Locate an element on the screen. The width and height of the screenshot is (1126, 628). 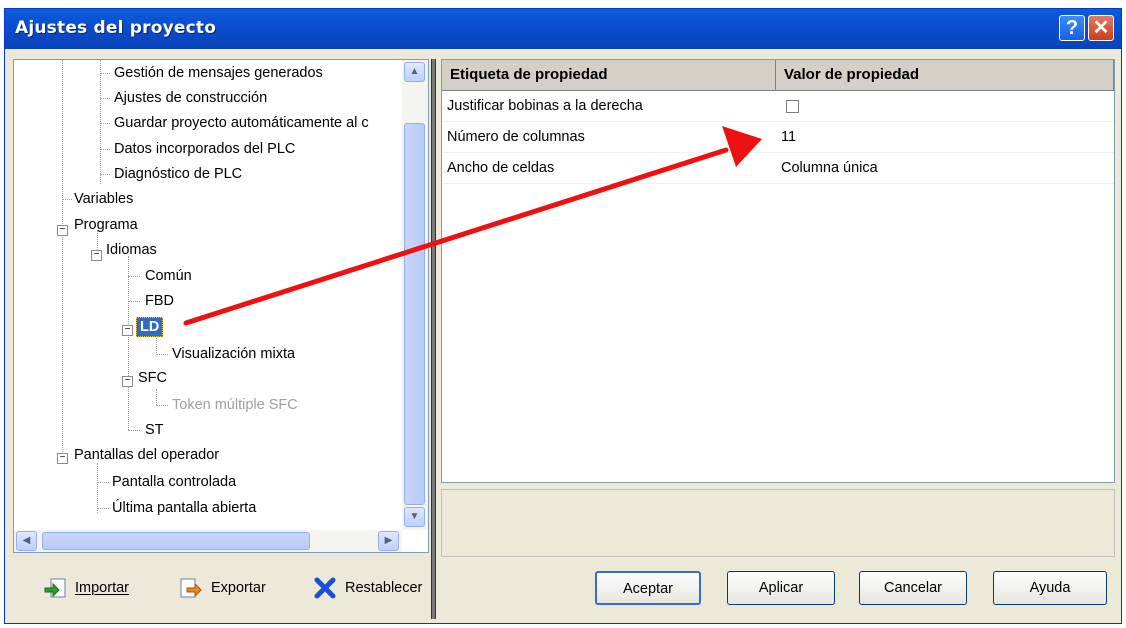
scroll-left-icon: ◀ is located at coordinates (26, 541).